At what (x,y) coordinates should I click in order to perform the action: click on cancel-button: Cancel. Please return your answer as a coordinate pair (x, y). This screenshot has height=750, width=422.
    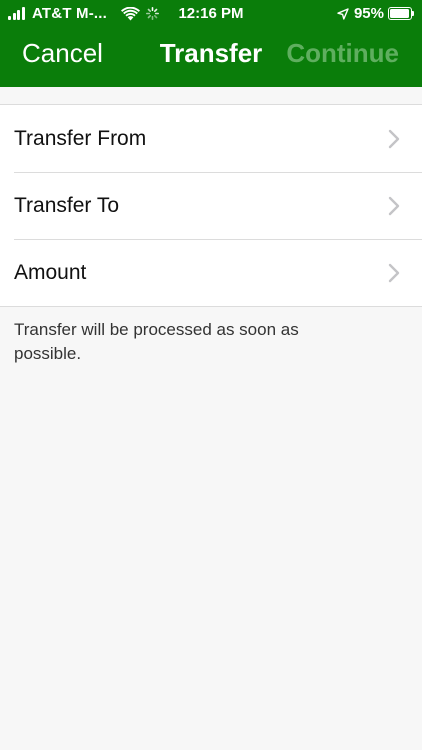
    Looking at the image, I should click on (62, 53).